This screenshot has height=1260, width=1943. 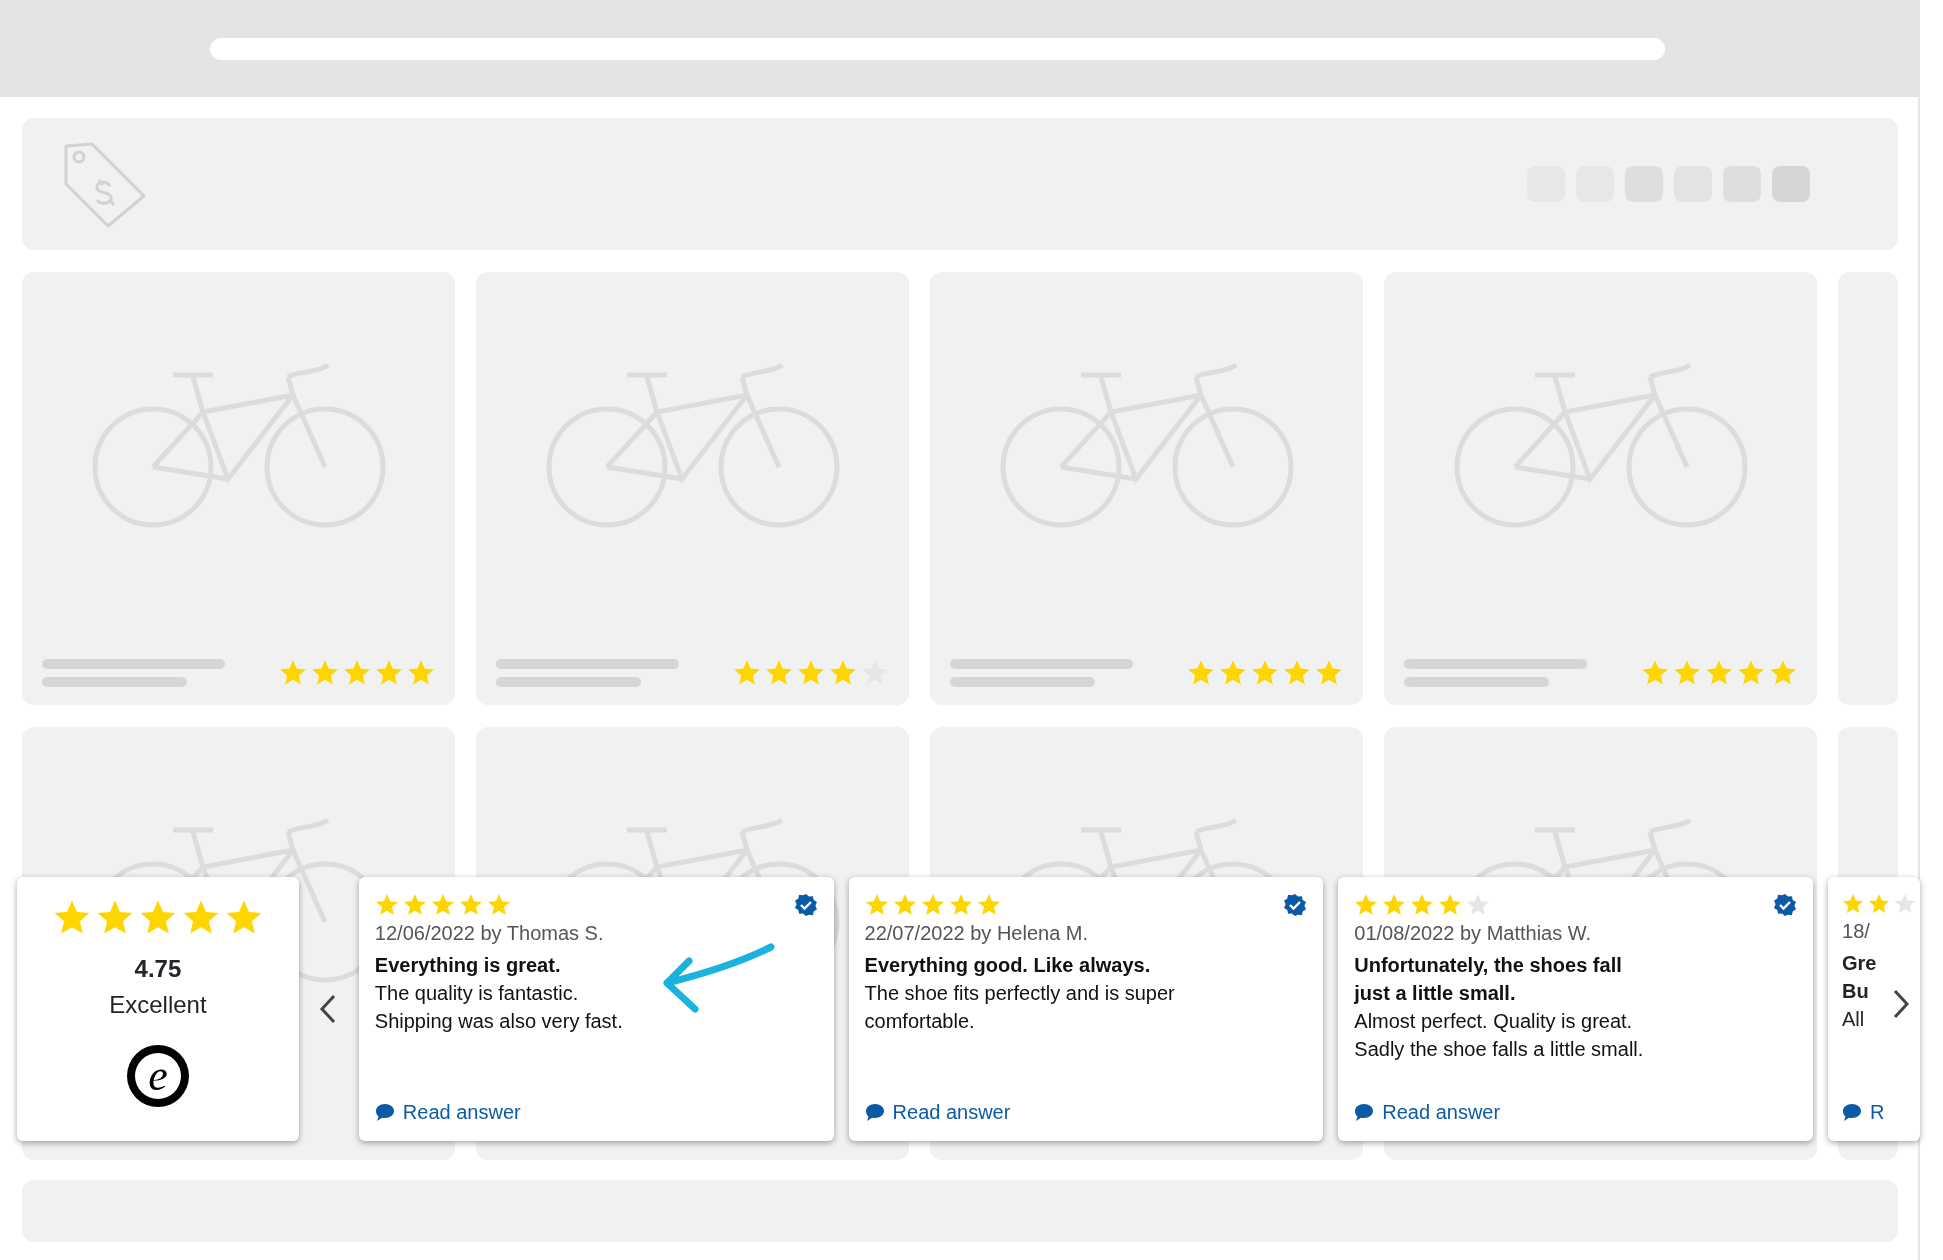 What do you see at coordinates (1473, 933) in the screenshot?
I see `review-date-author: 01/08/2022 by Matthias W.` at bounding box center [1473, 933].